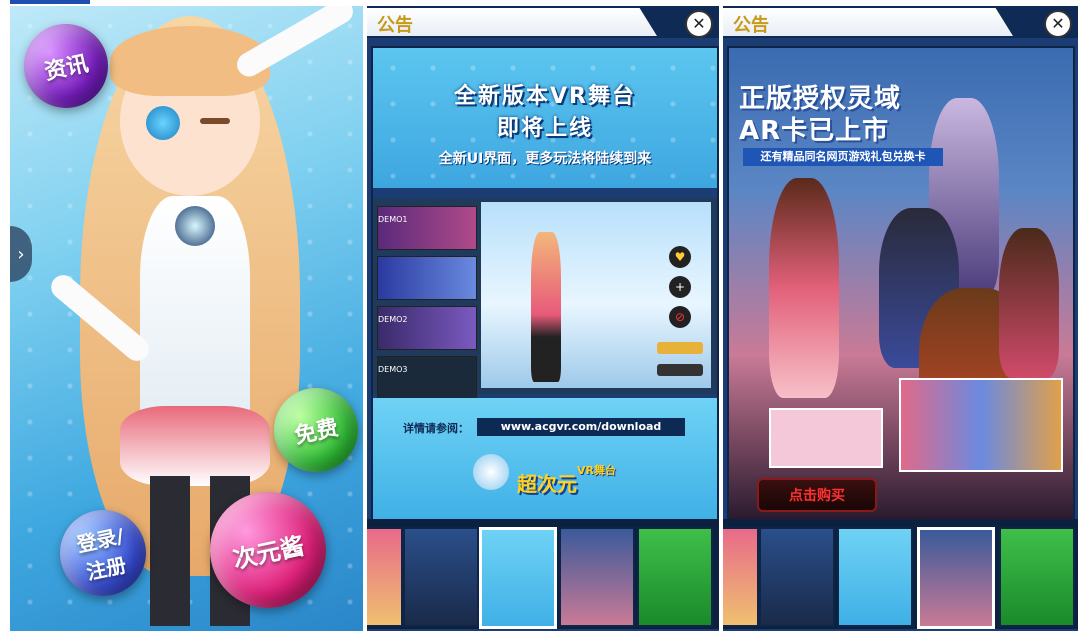  Describe the element at coordinates (545, 159) in the screenshot. I see `vr-subline: 全新UI界面，更多玩法将陆续到来` at that location.